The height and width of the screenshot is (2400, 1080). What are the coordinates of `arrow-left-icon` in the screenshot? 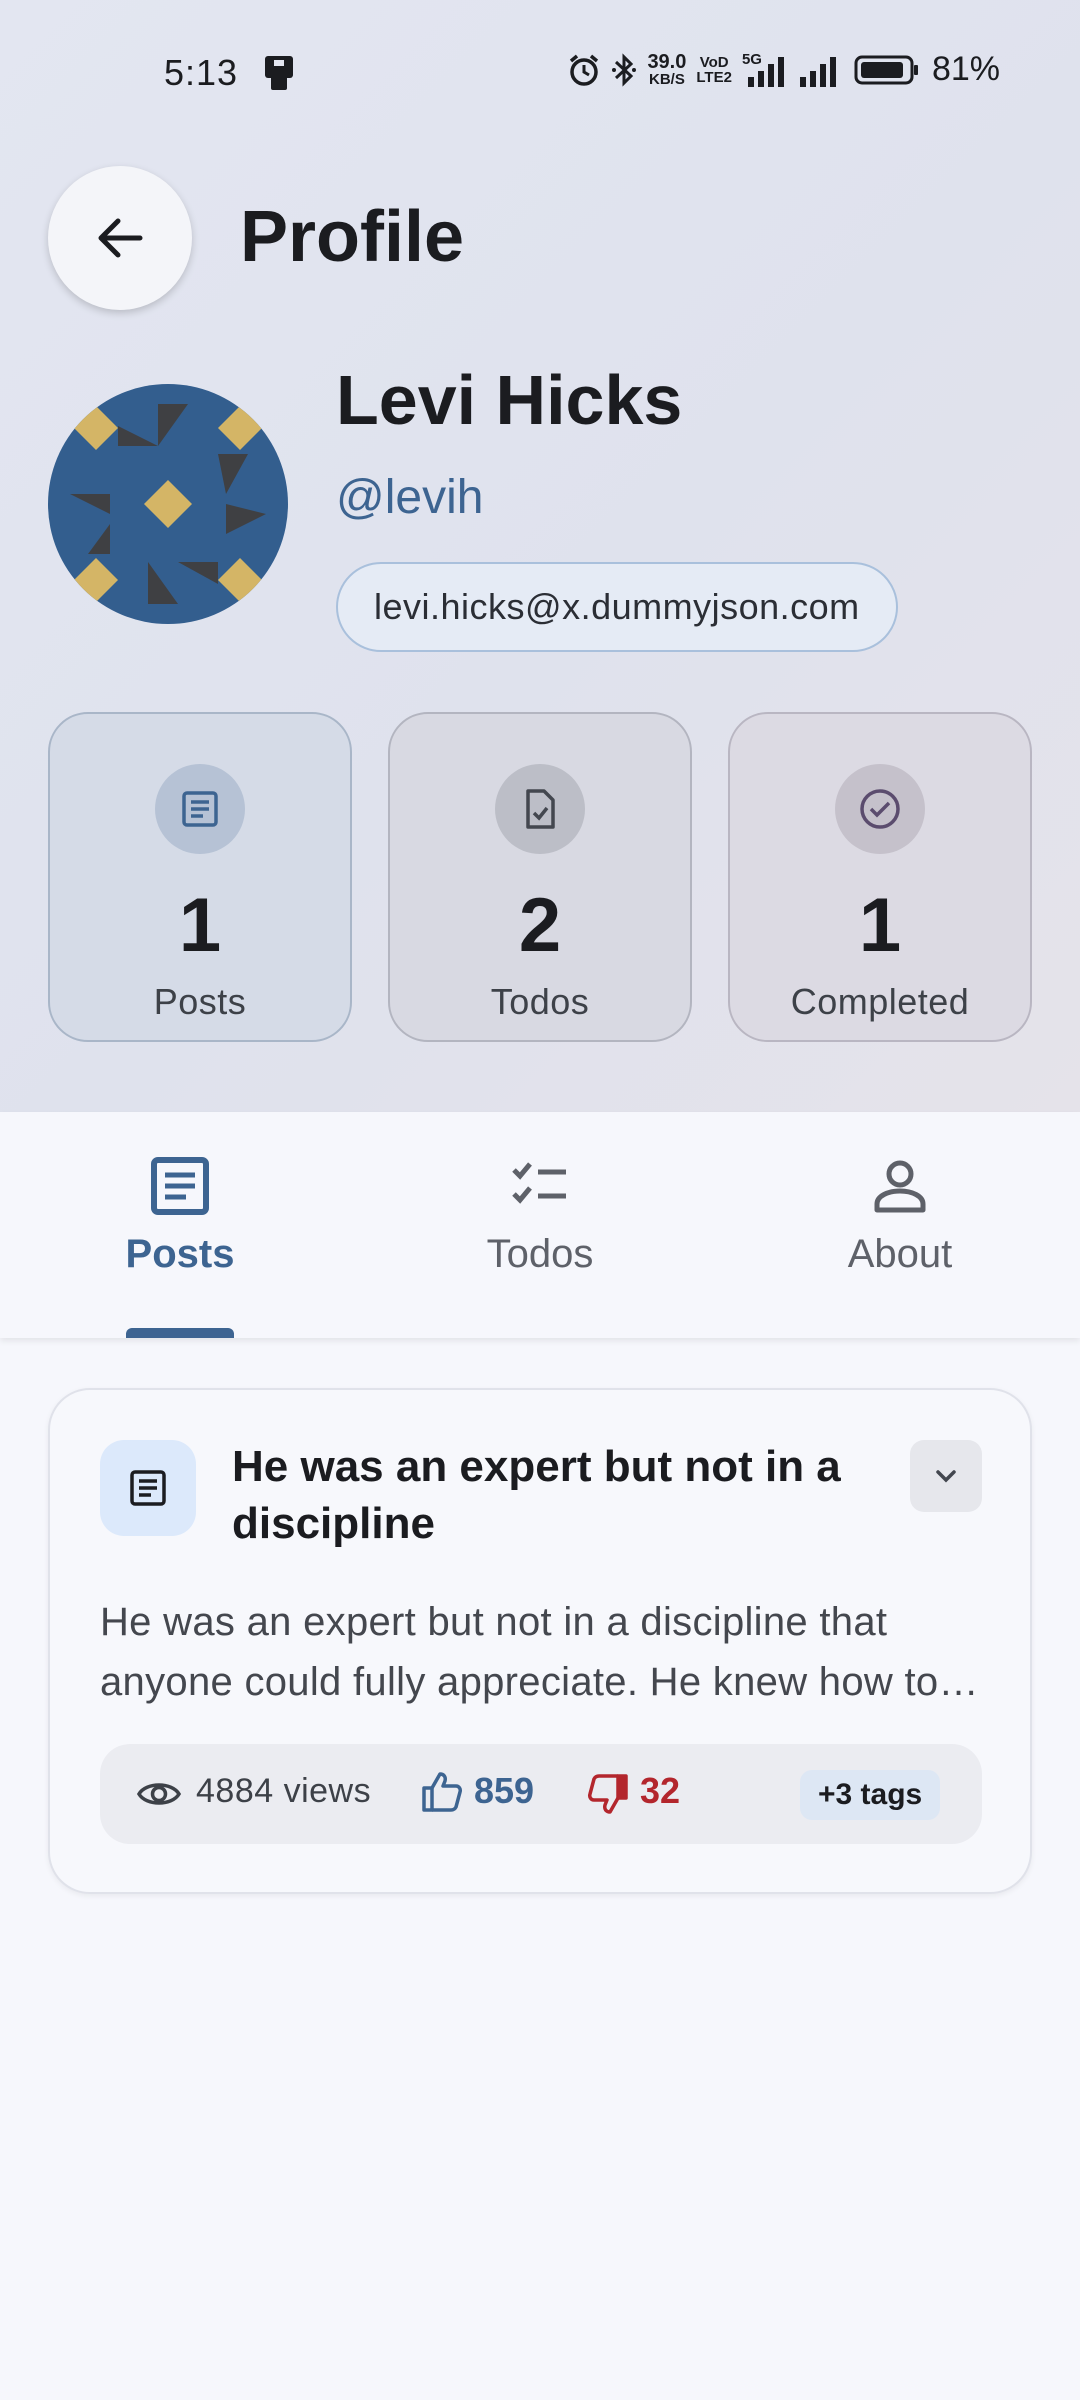 It's located at (120, 238).